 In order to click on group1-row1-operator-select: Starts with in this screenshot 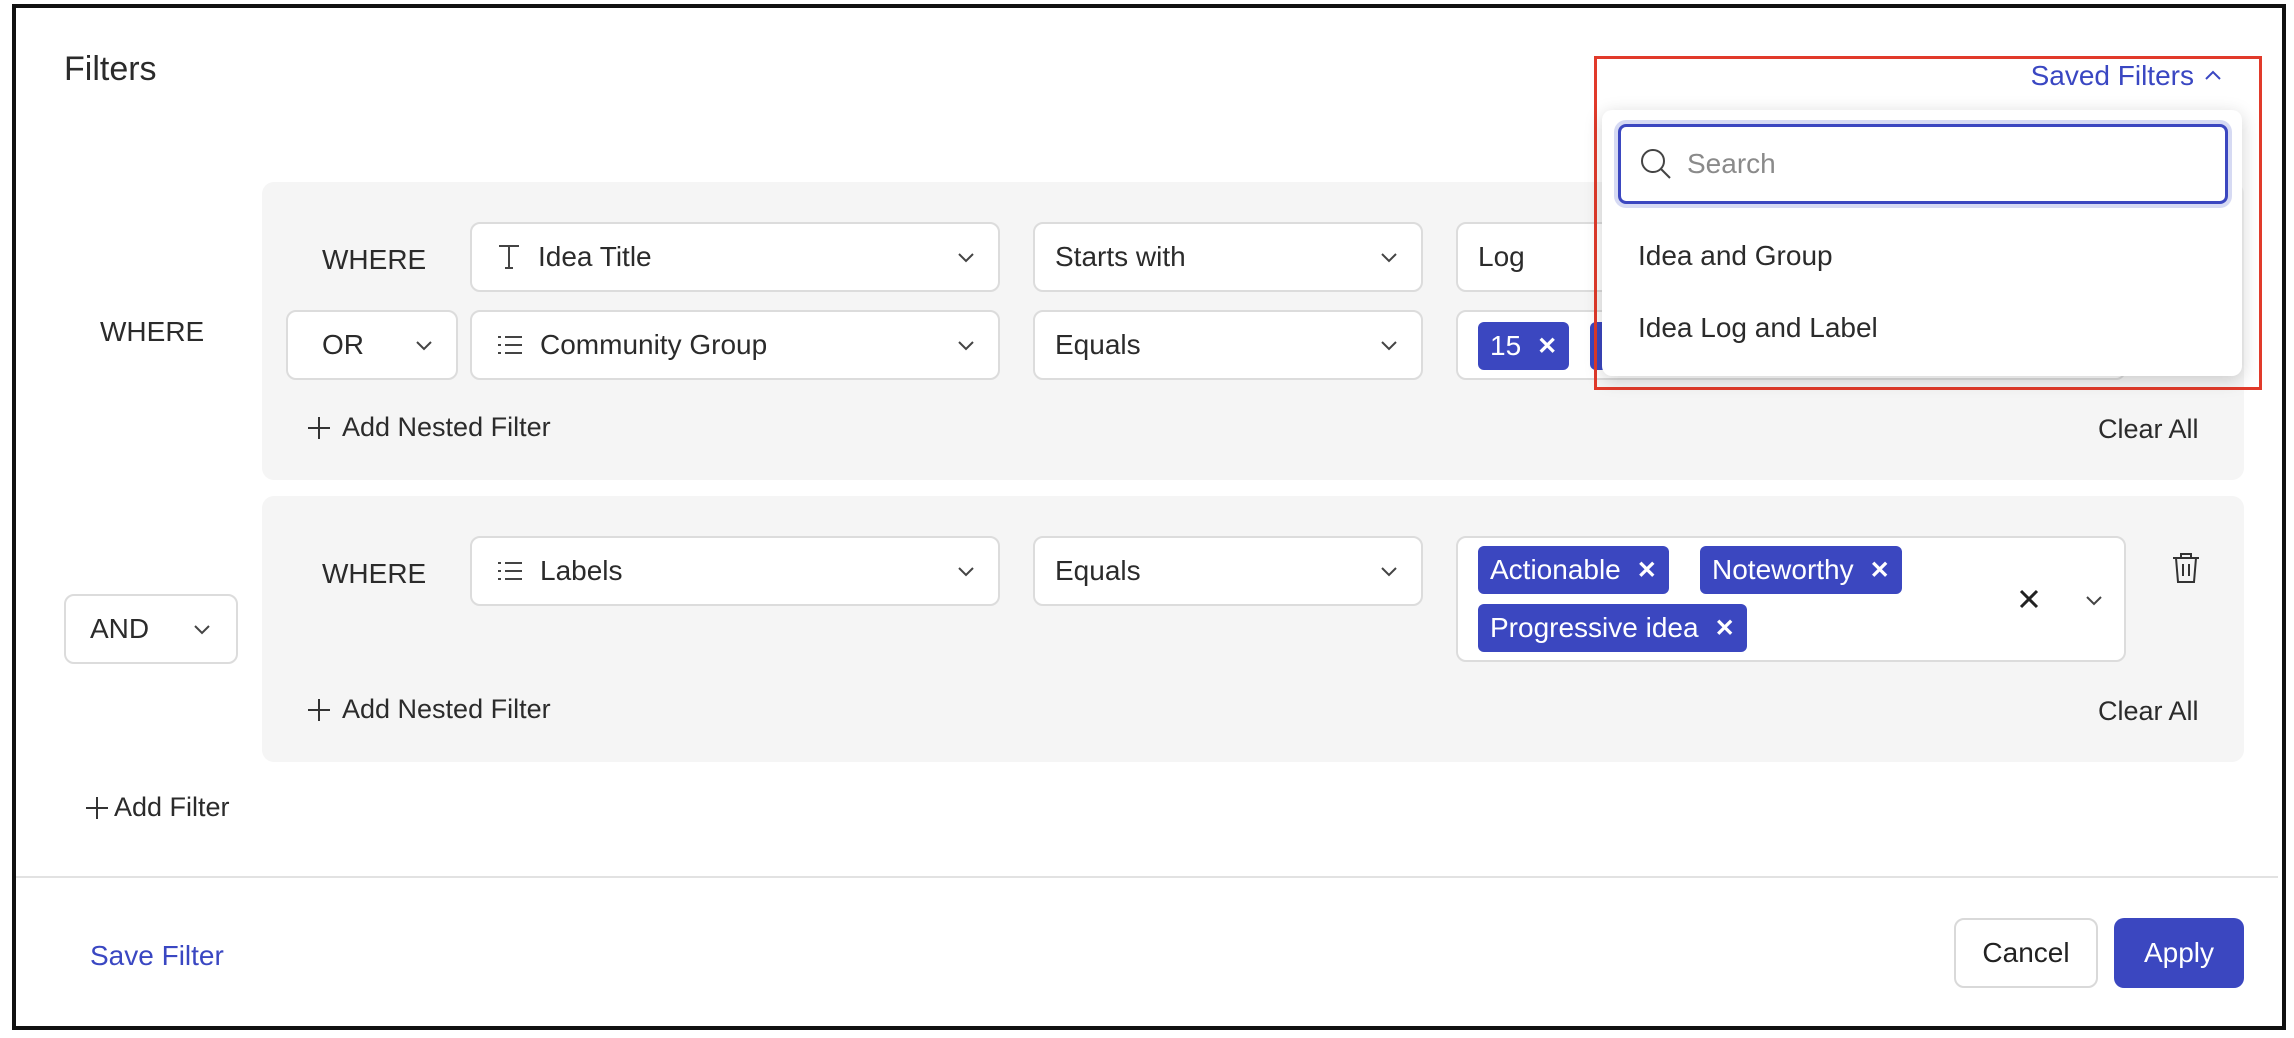, I will do `click(1228, 257)`.